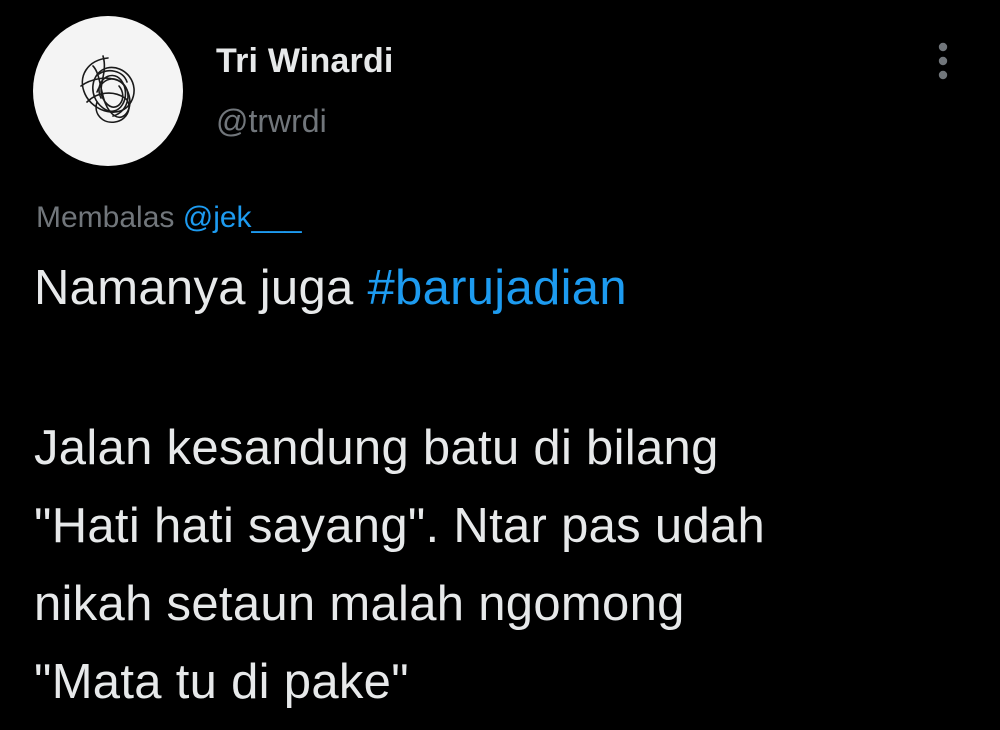  Describe the element at coordinates (305, 121) in the screenshot. I see `author-handle: @trwrdi` at that location.